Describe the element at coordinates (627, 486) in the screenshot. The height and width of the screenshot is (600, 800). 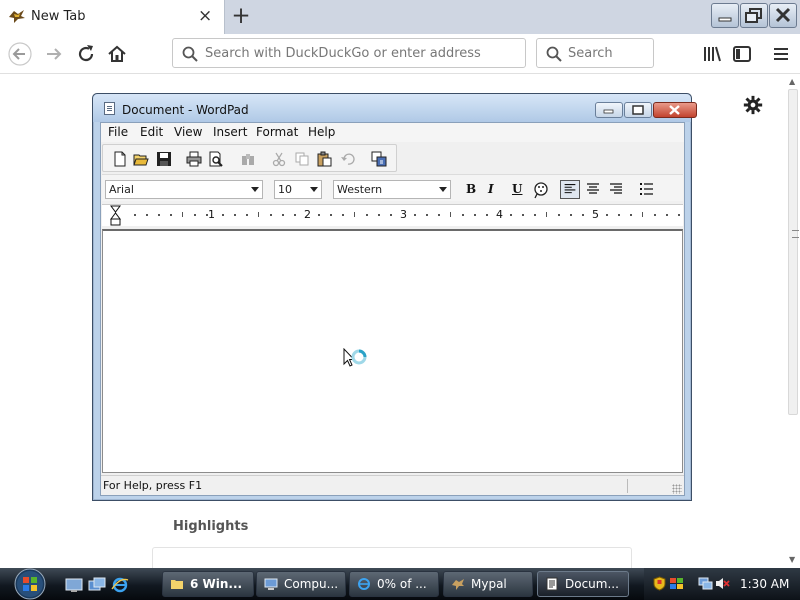
I see `status-divider` at that location.